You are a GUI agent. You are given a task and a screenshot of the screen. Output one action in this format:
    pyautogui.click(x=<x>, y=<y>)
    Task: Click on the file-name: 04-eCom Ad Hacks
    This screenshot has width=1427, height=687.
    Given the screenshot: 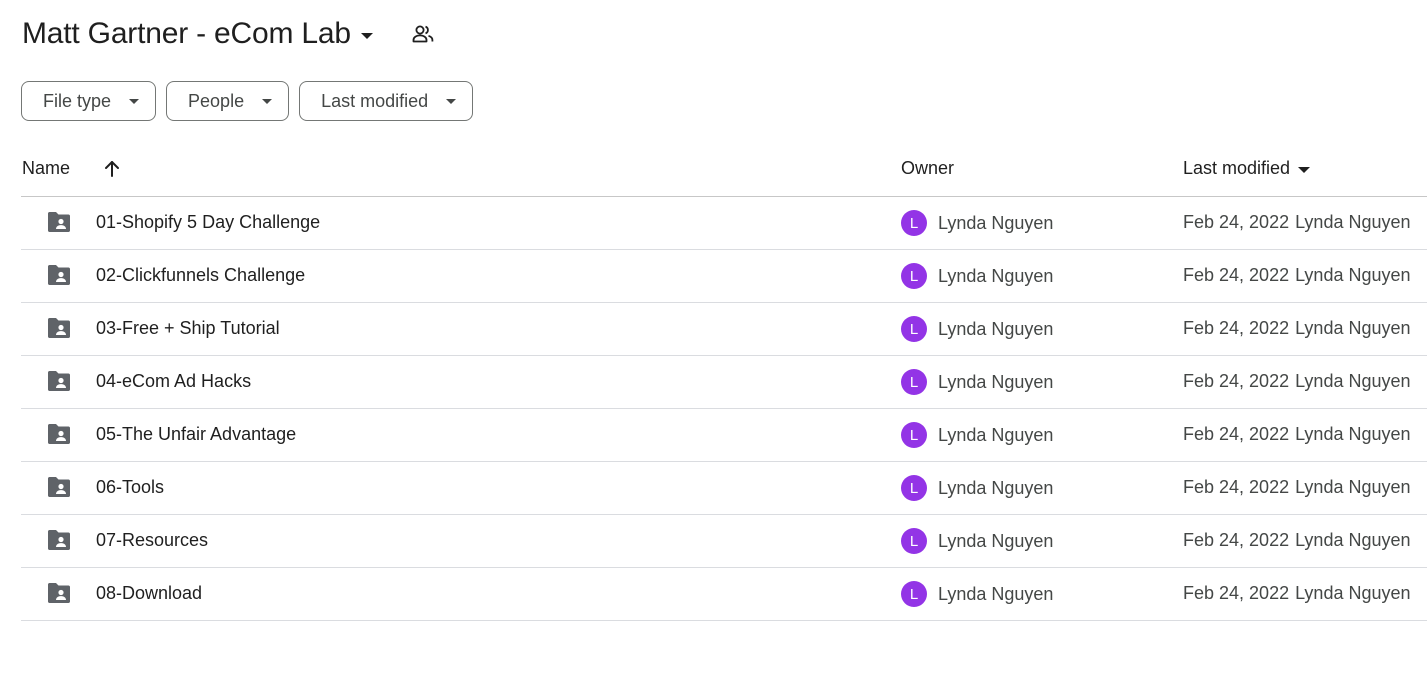 What is the action you would take?
    pyautogui.click(x=174, y=381)
    